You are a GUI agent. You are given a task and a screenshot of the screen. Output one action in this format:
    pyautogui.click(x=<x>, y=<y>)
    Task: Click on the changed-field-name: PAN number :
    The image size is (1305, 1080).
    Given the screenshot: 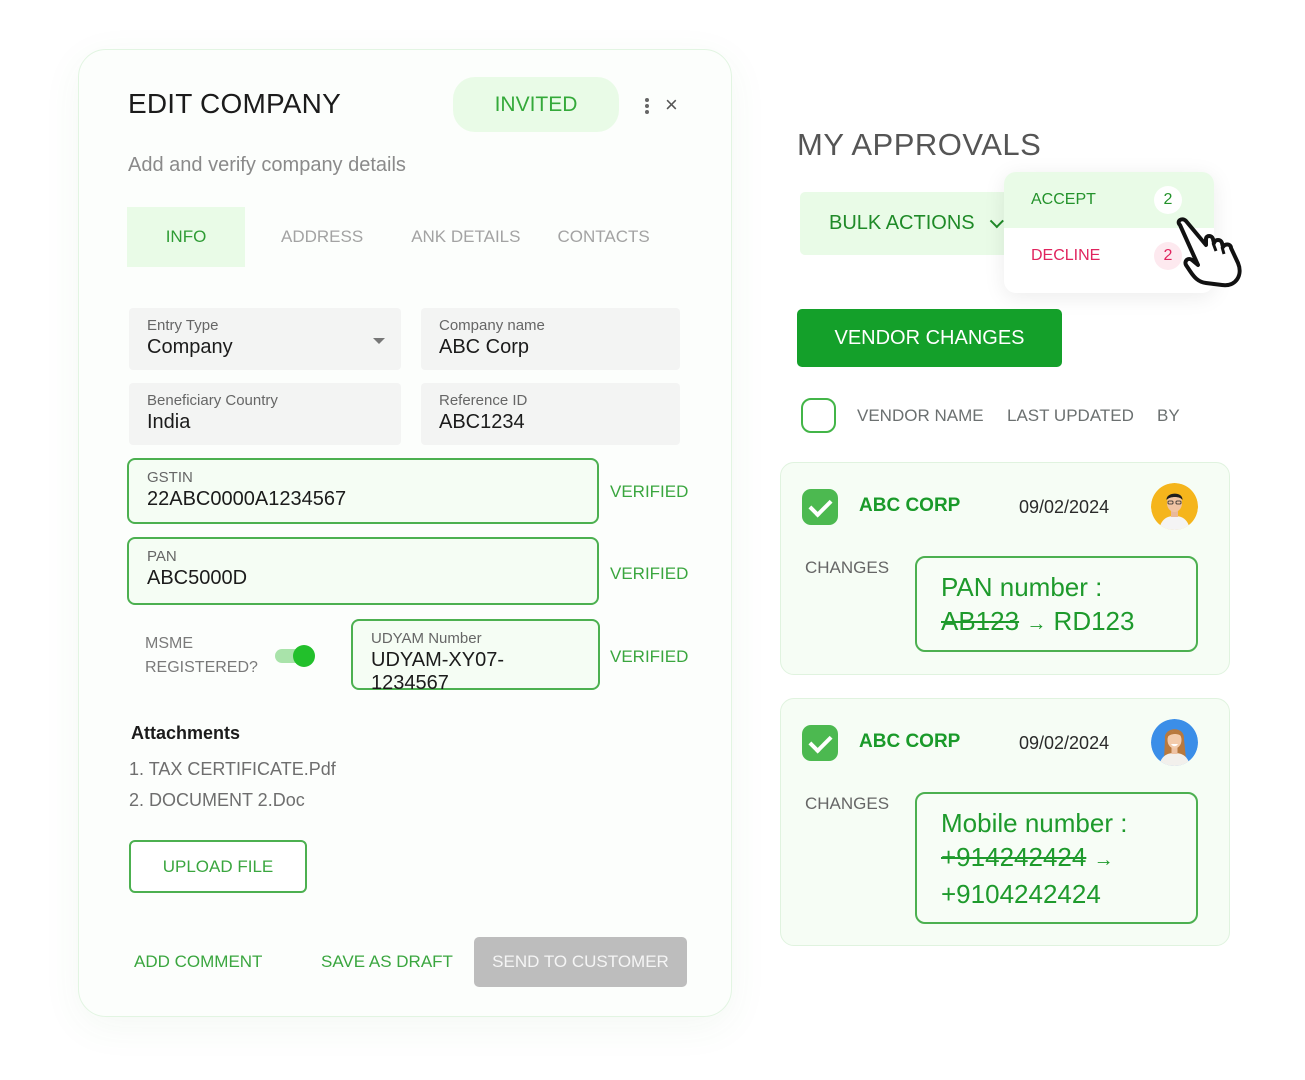 What is the action you would take?
    pyautogui.click(x=1022, y=587)
    